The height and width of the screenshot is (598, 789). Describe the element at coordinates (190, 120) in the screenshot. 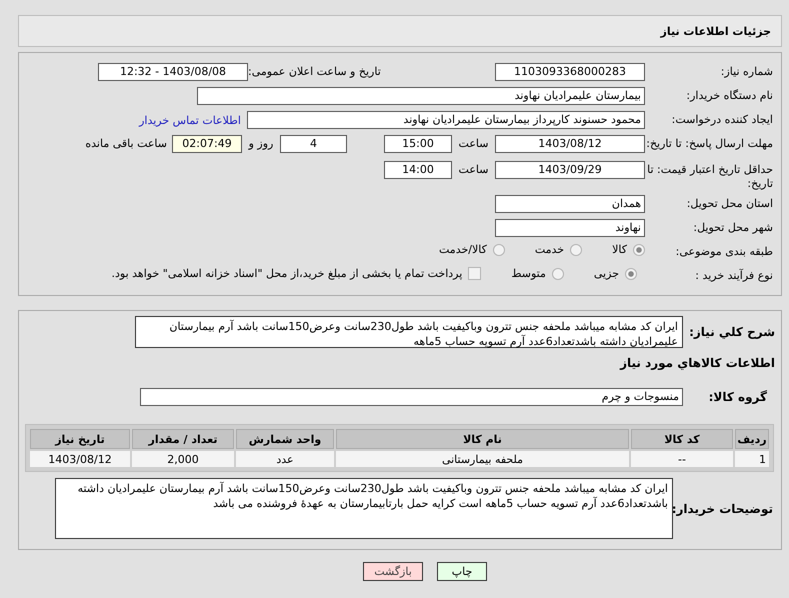

I see `contact-link: اطلاعات تماس خریدار` at that location.